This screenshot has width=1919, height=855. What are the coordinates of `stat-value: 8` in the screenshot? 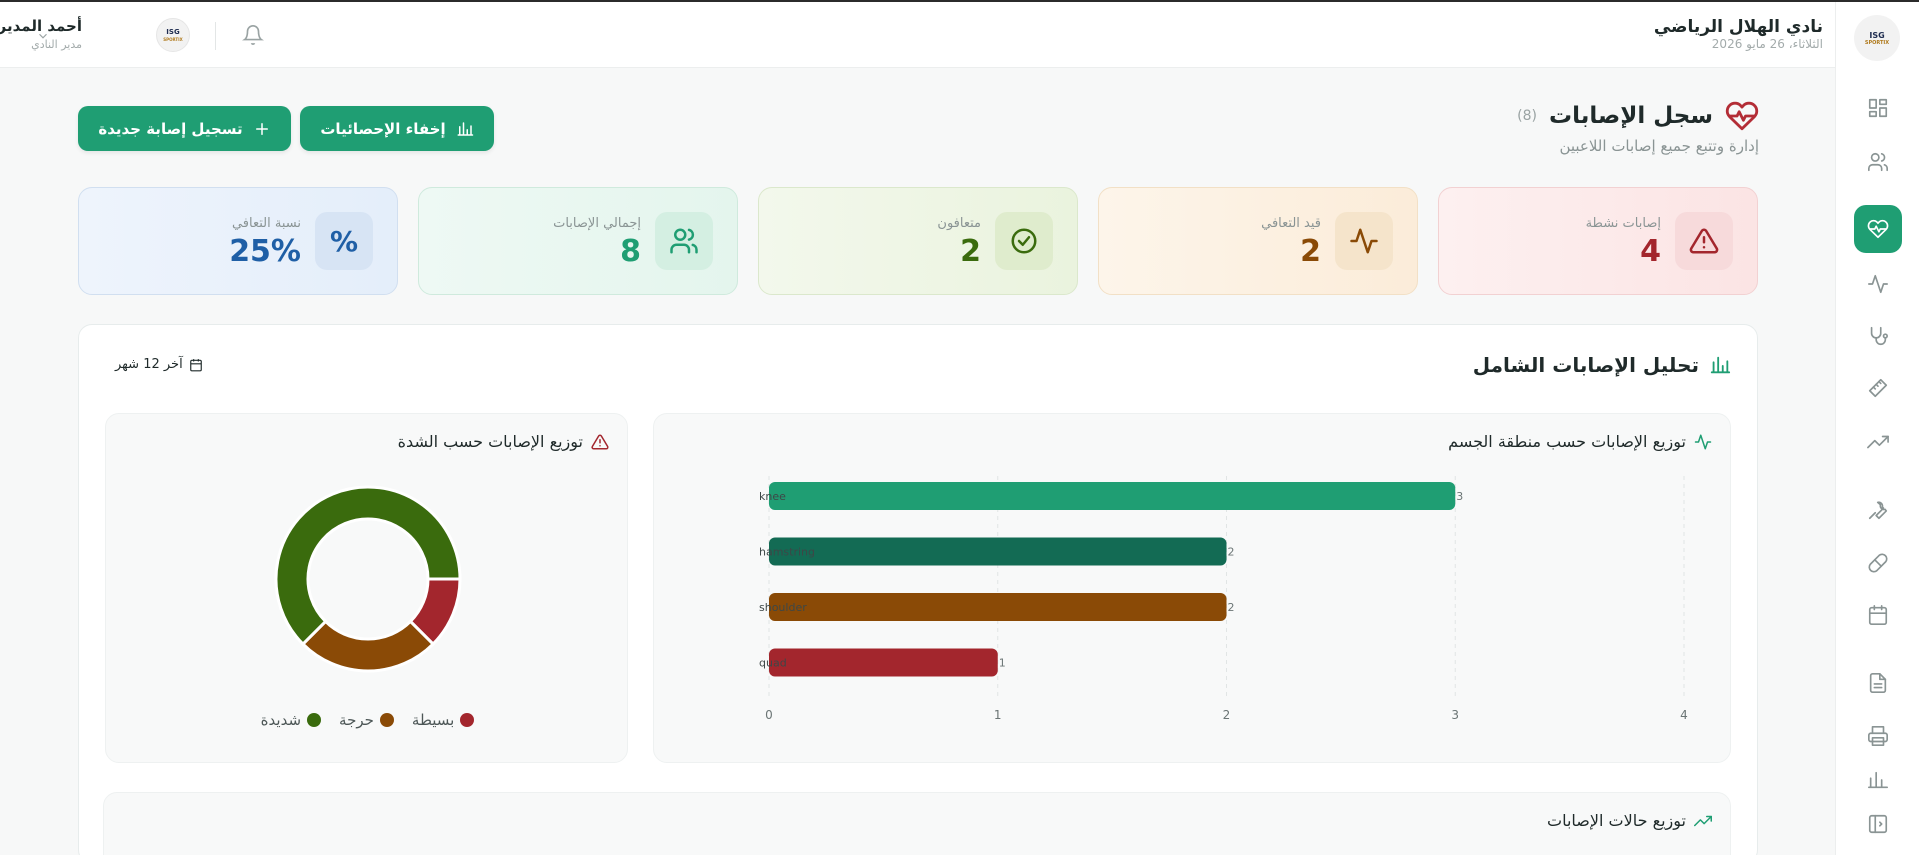 It's located at (630, 251).